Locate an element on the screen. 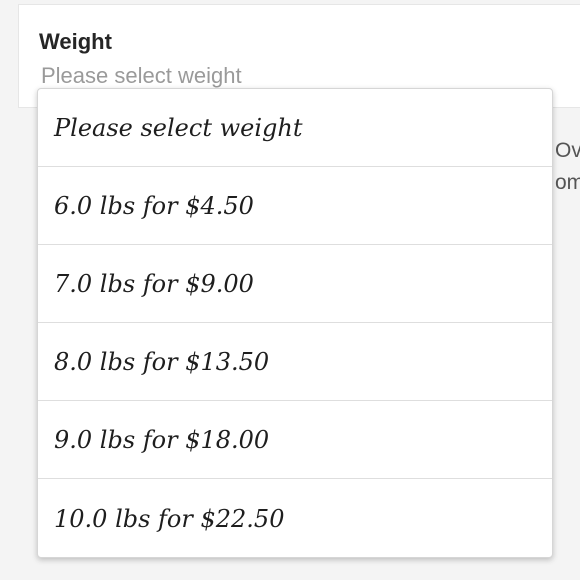  weight-option-6lbs: 6.0 lbs for $4.50 is located at coordinates (295, 206).